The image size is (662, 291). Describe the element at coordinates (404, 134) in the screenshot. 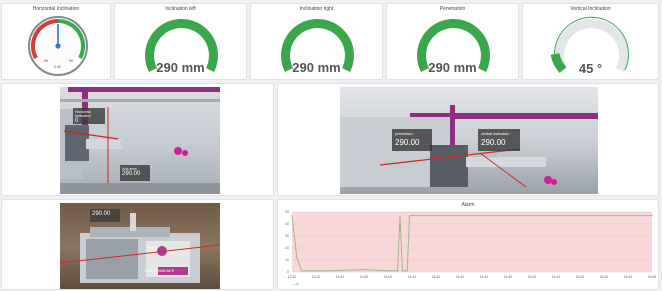

I see `label-title: penetration` at that location.